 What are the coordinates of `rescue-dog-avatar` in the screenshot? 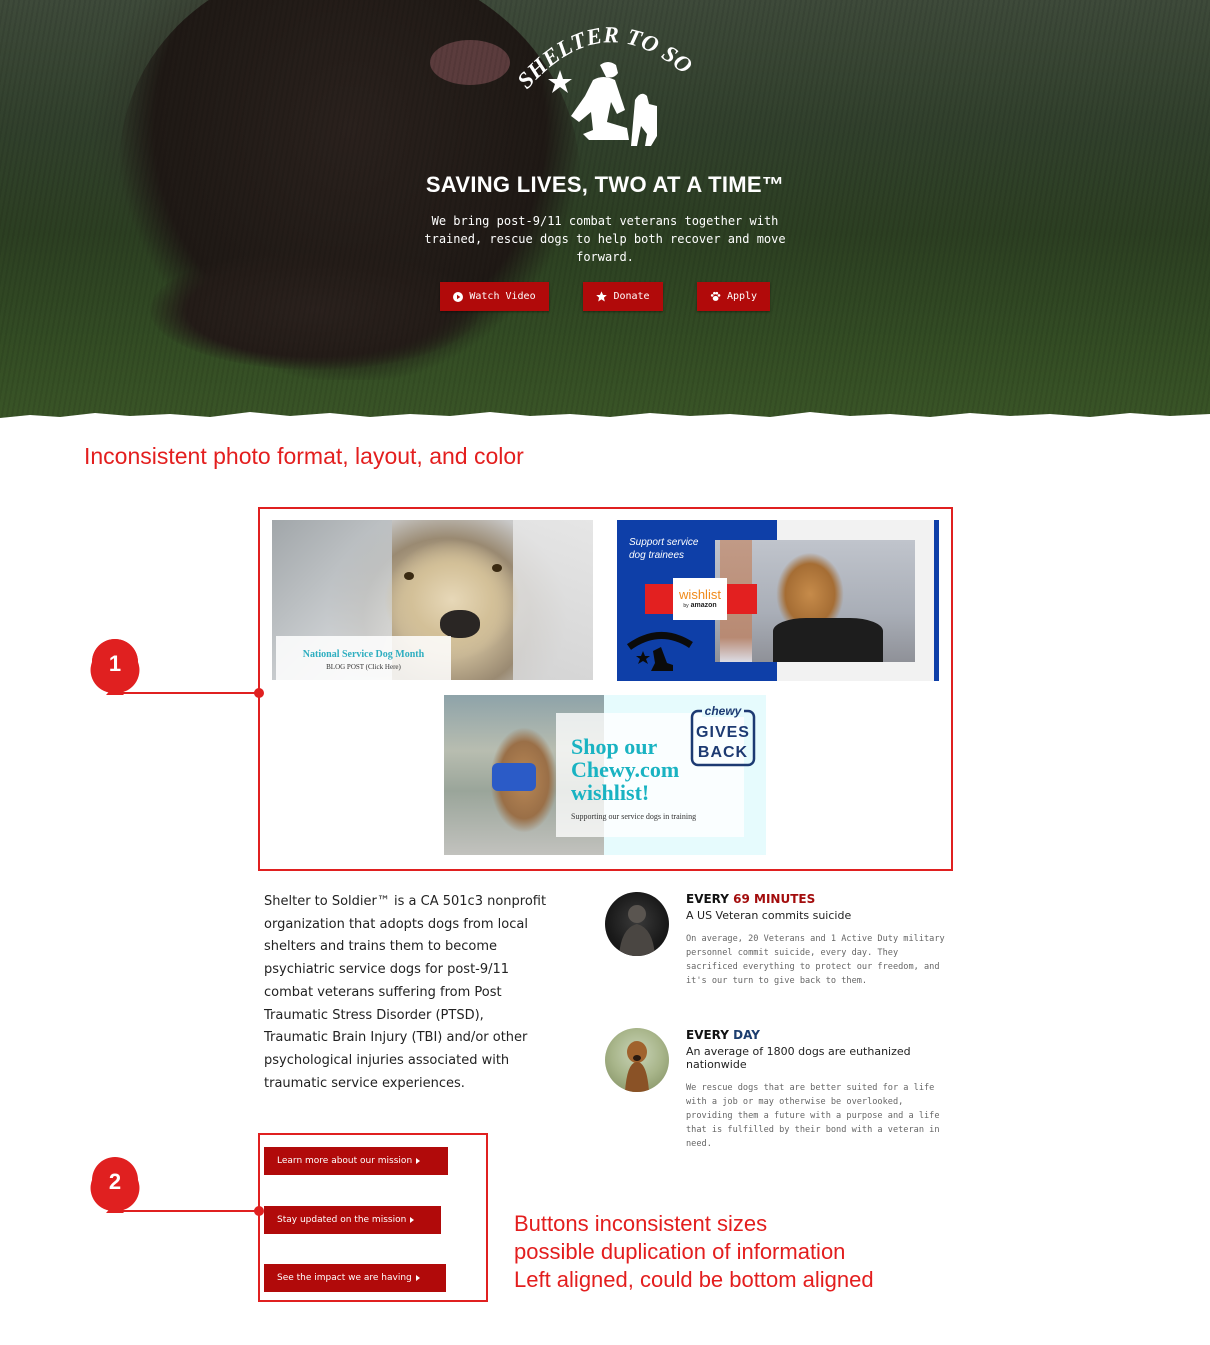 It's located at (637, 1060).